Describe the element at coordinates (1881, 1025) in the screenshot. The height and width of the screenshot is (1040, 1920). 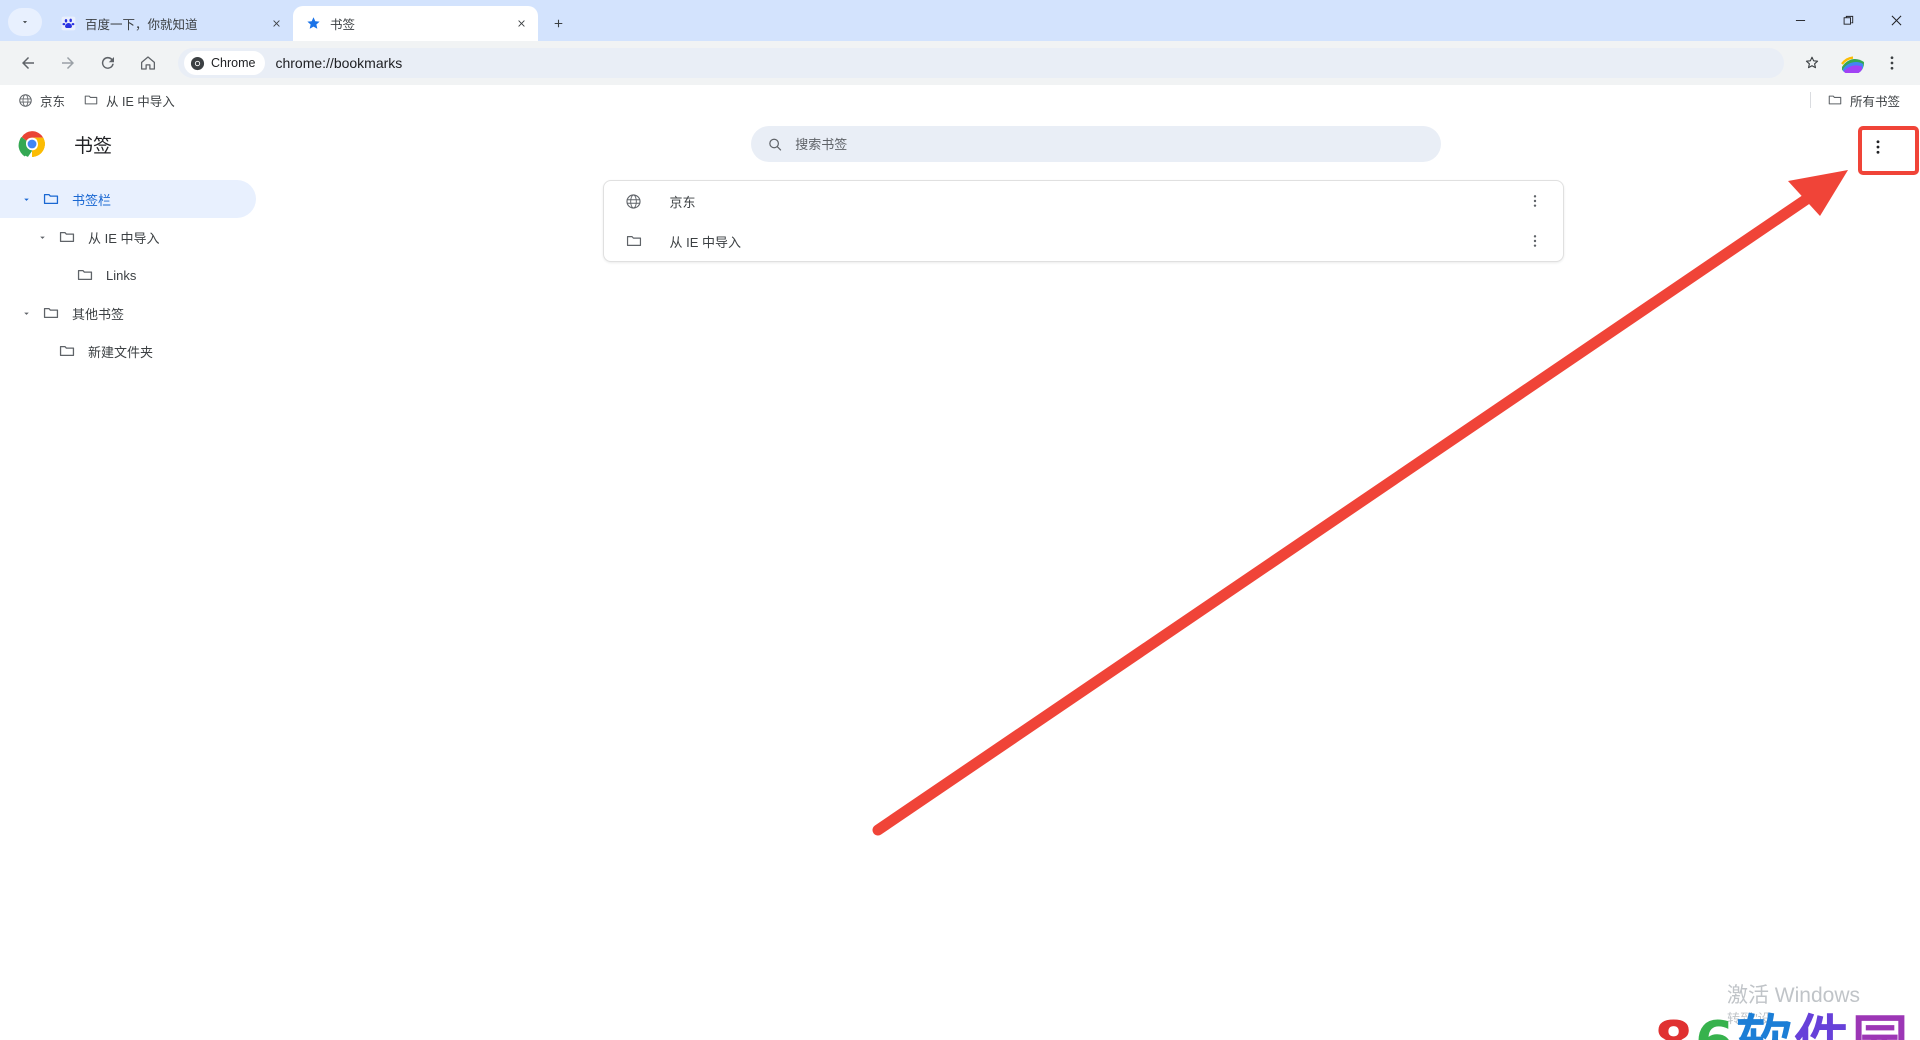
I see `watermark-char: 园` at that location.